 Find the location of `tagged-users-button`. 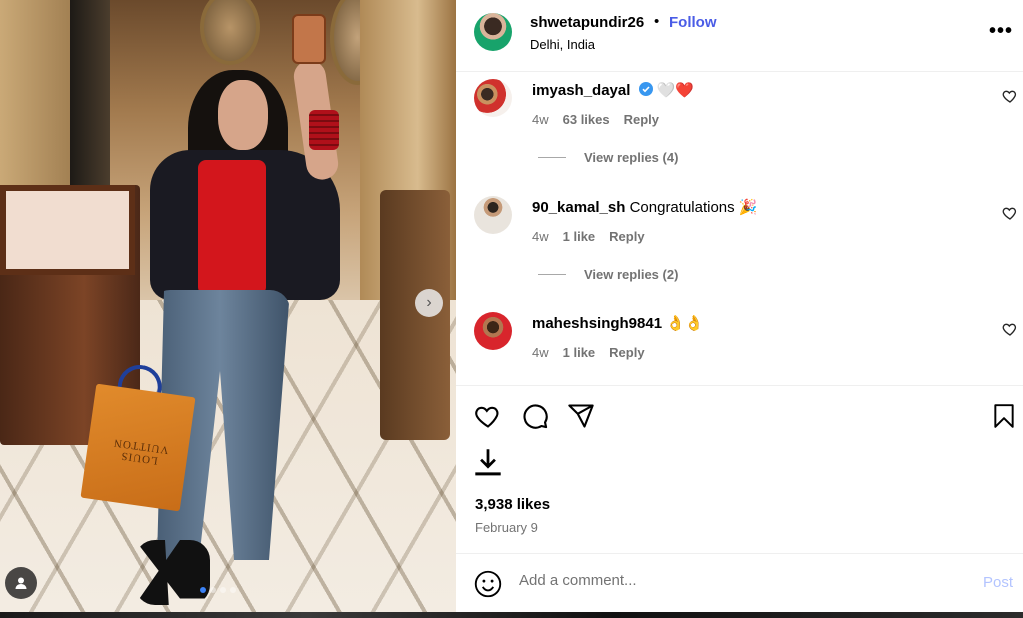

tagged-users-button is located at coordinates (21, 583).